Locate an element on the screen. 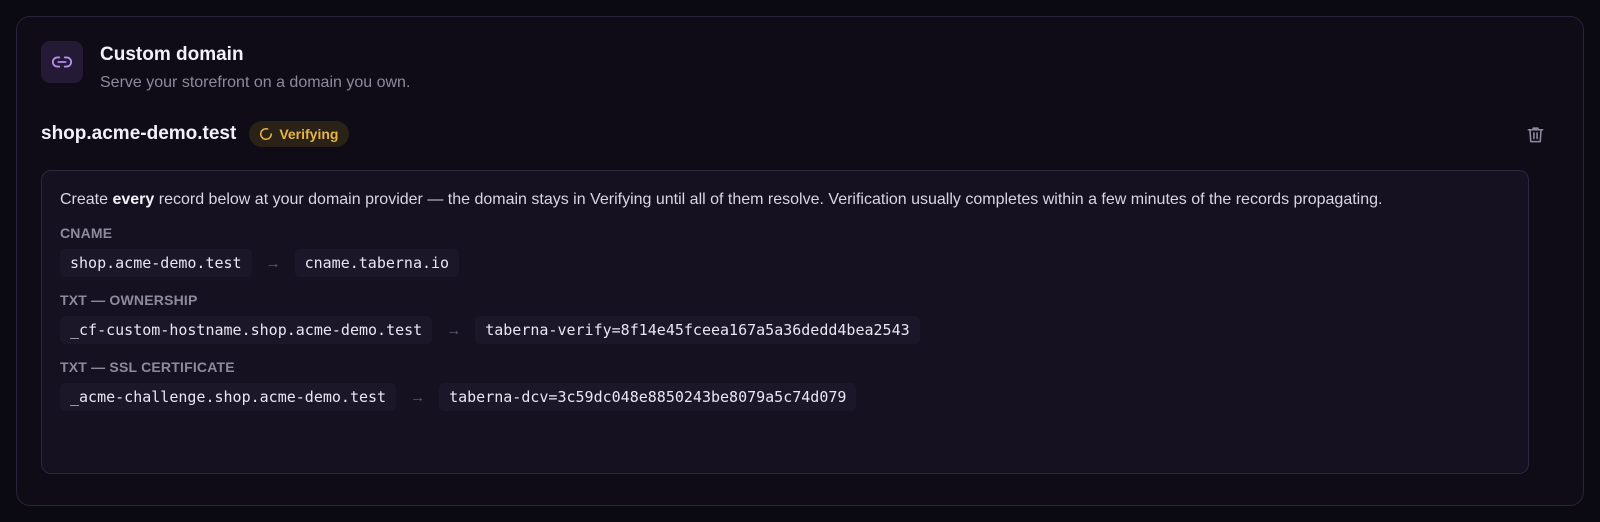 This screenshot has width=1600, height=522. status-badge-label: Verifying is located at coordinates (309, 134).